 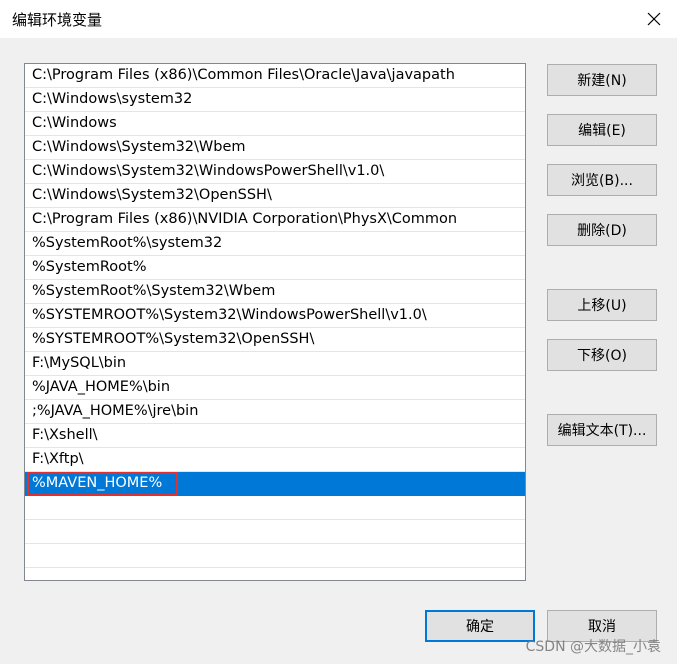 I want to click on path-list-item: %SYSTEMROOT%\System32\OpenSSH\, so click(x=275, y=340).